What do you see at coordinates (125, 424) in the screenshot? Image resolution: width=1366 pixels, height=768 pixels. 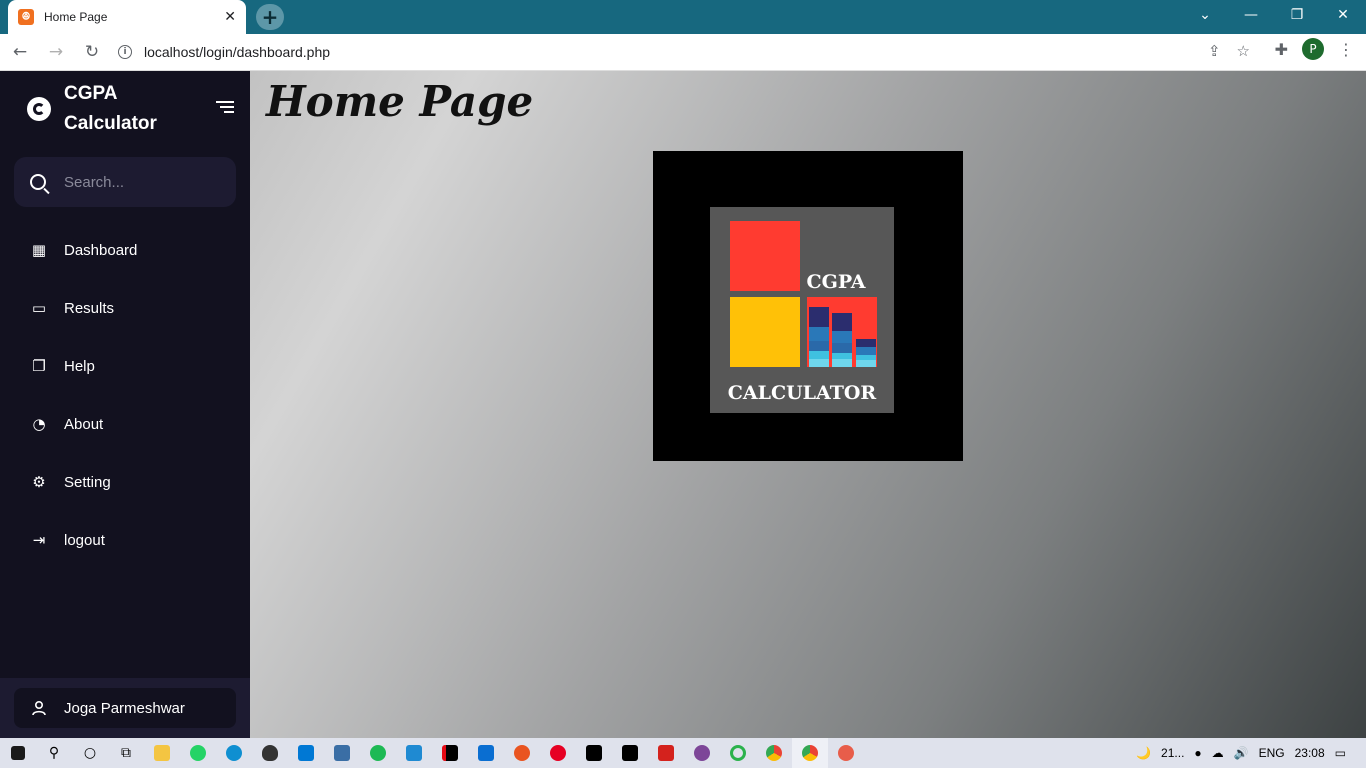 I see `sidebar-item-about: ◔ About` at bounding box center [125, 424].